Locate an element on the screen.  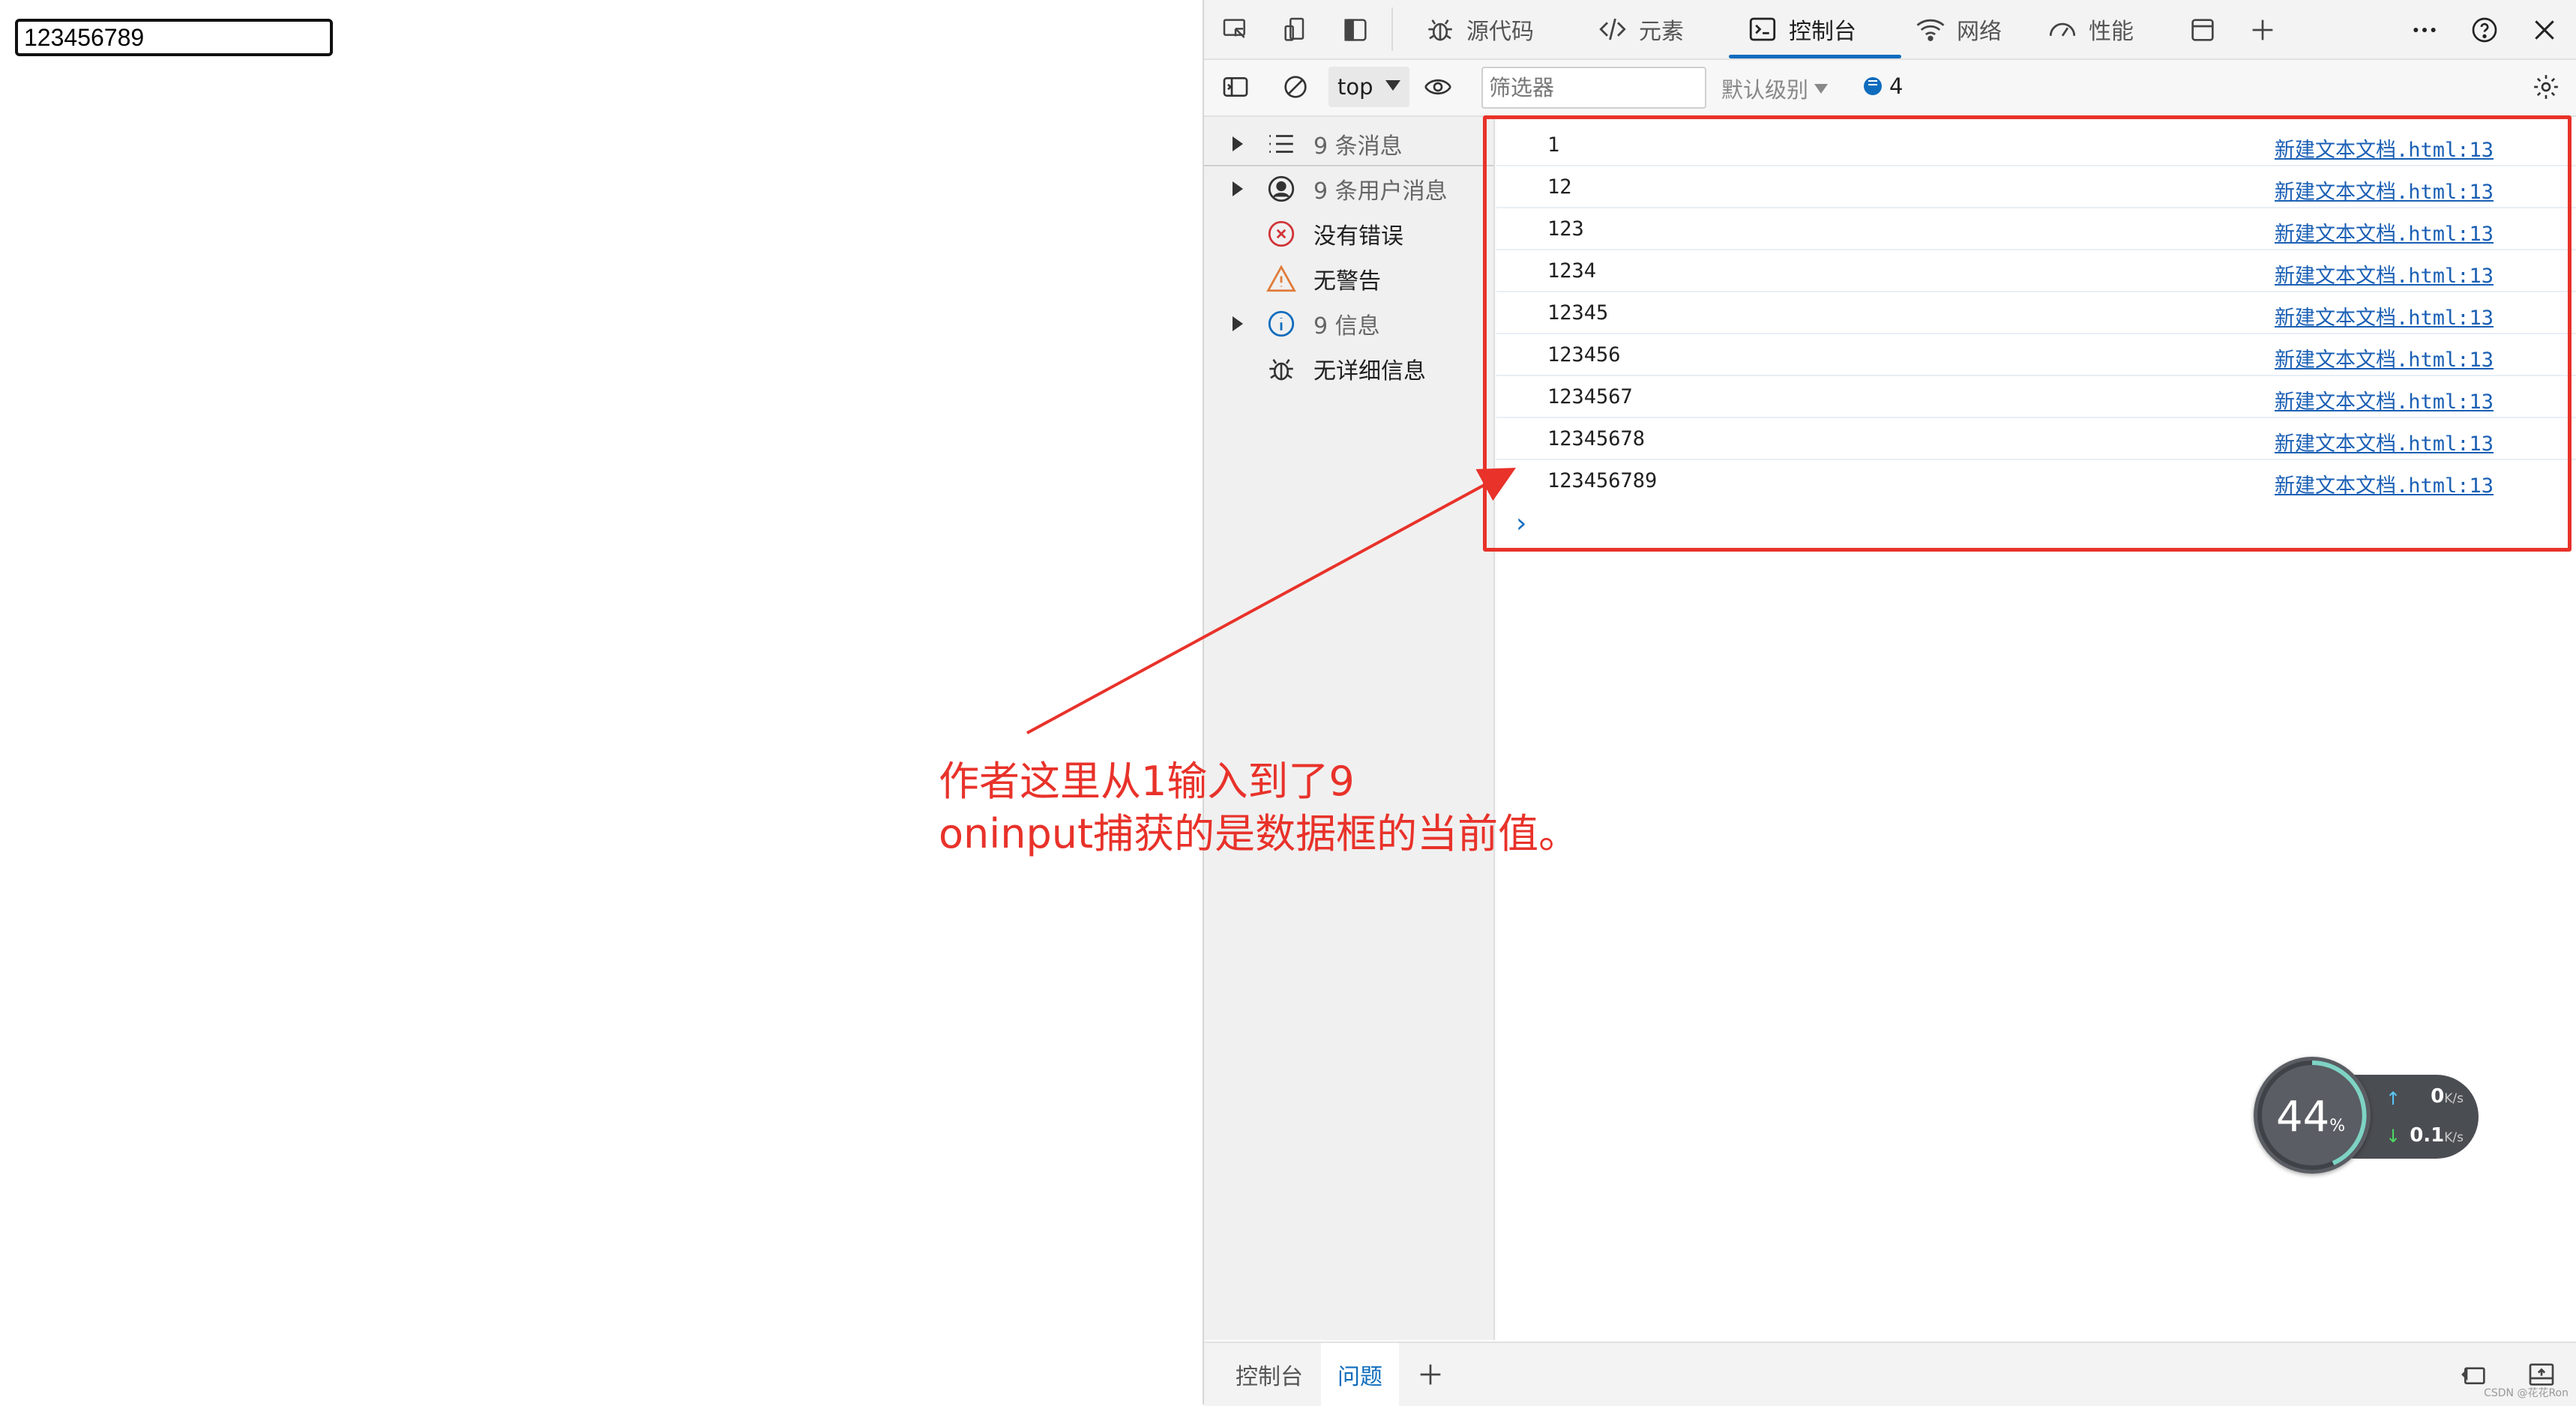
console-toolbar: top 默认级别 4 is located at coordinates (1890, 88).